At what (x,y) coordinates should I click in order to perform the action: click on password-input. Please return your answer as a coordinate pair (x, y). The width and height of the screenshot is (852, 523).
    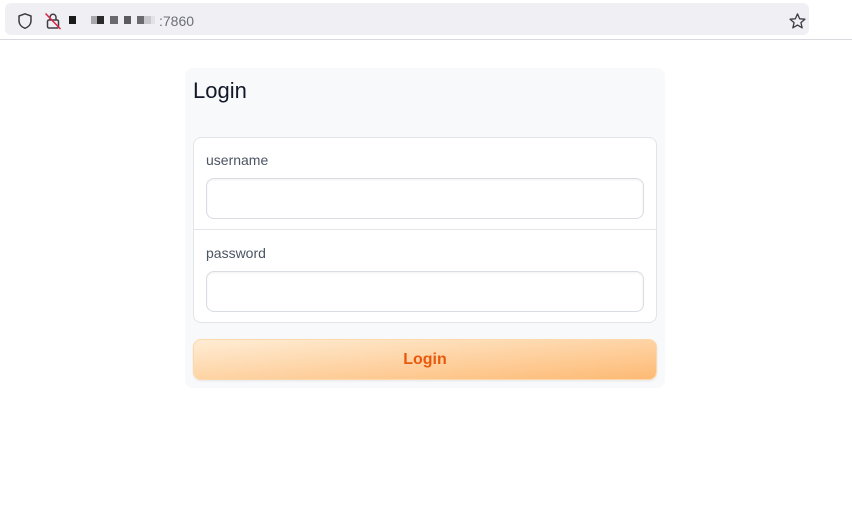
    Looking at the image, I should click on (425, 291).